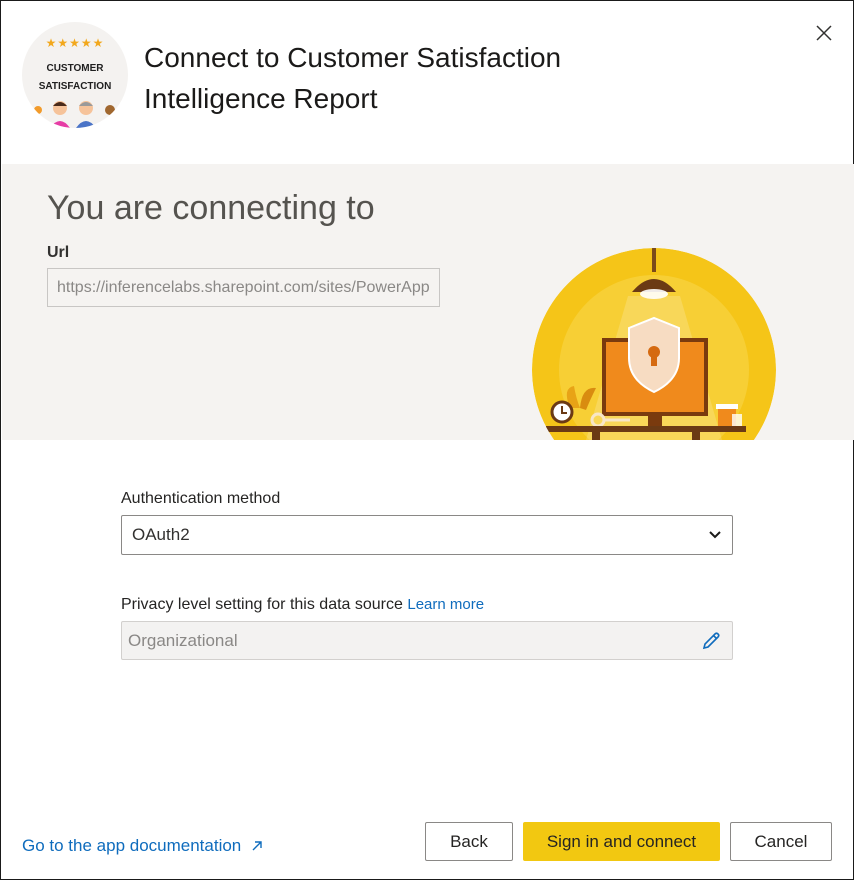 This screenshot has height=880, width=854. What do you see at coordinates (201, 498) in the screenshot?
I see `auth-method-label: Authentication method` at bounding box center [201, 498].